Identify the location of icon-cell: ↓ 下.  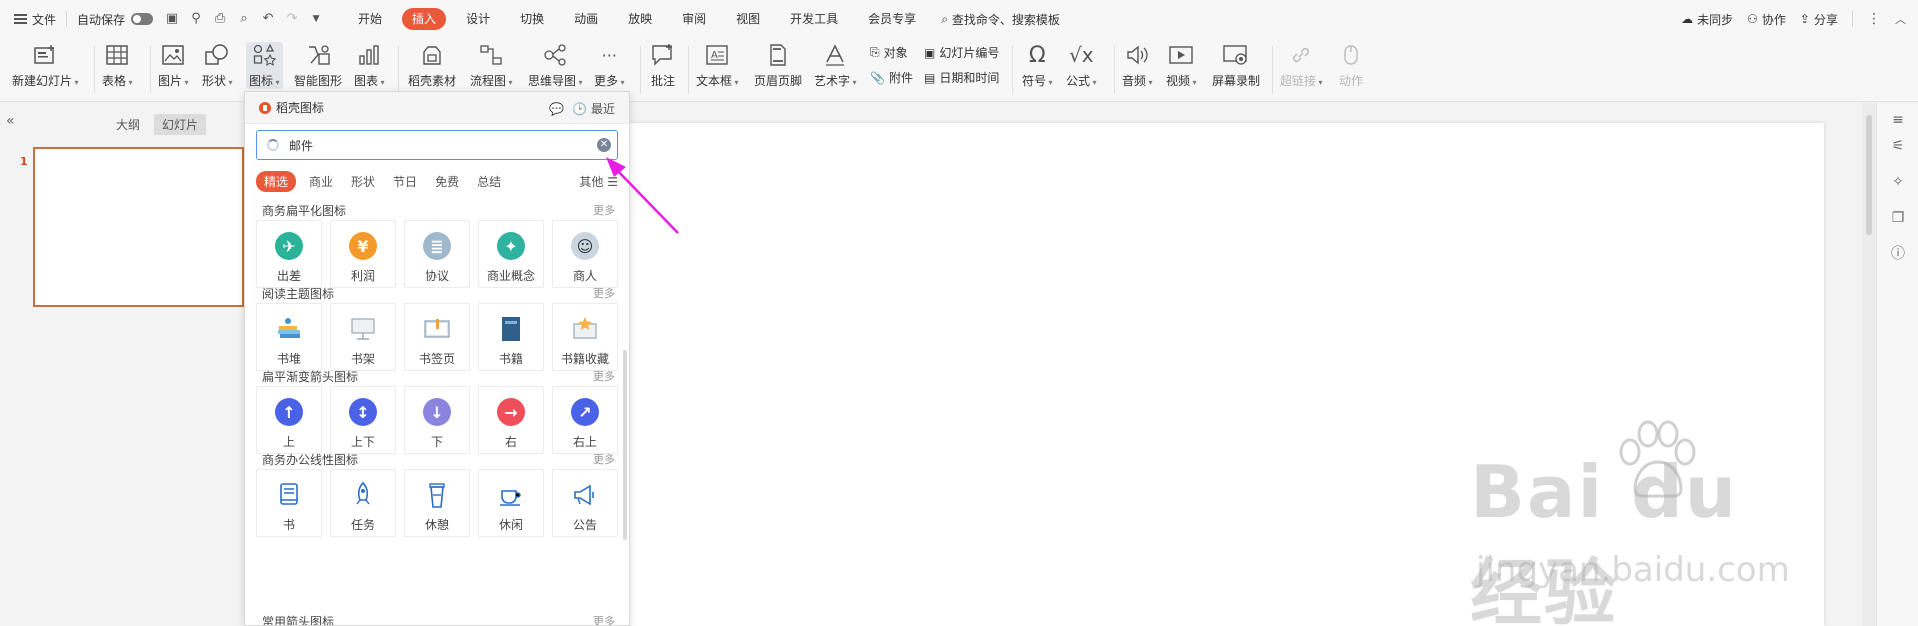
(437, 420).